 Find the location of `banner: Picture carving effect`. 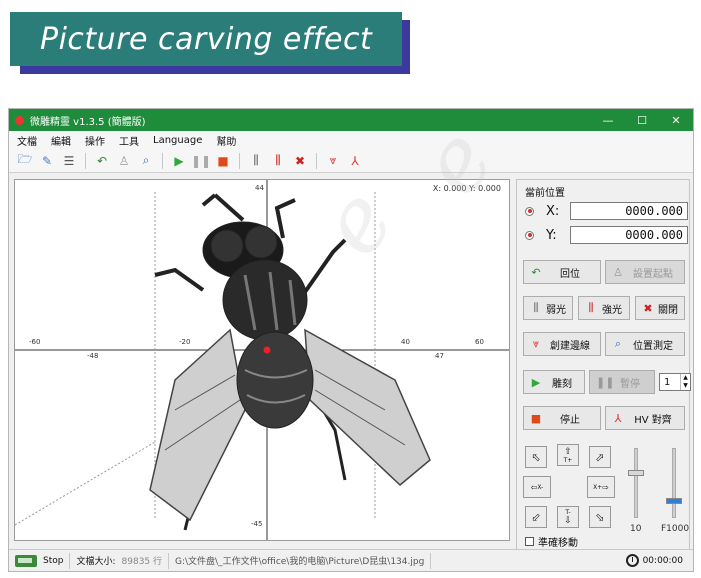

banner: Picture carving effect is located at coordinates (206, 39).